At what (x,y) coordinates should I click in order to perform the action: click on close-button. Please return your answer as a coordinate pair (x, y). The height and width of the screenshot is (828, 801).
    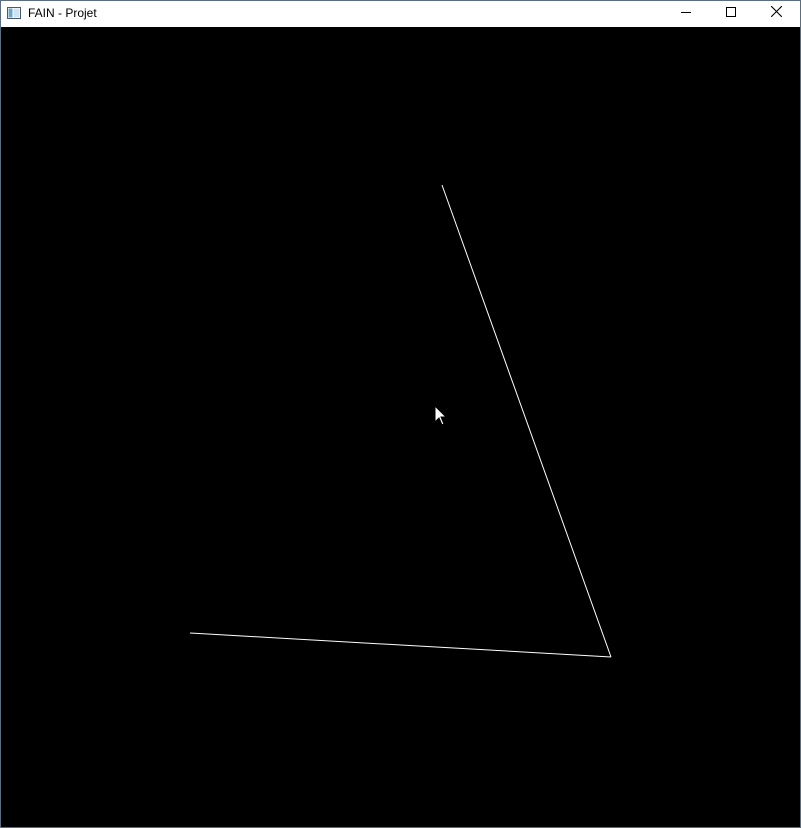
    Looking at the image, I should click on (776, 13).